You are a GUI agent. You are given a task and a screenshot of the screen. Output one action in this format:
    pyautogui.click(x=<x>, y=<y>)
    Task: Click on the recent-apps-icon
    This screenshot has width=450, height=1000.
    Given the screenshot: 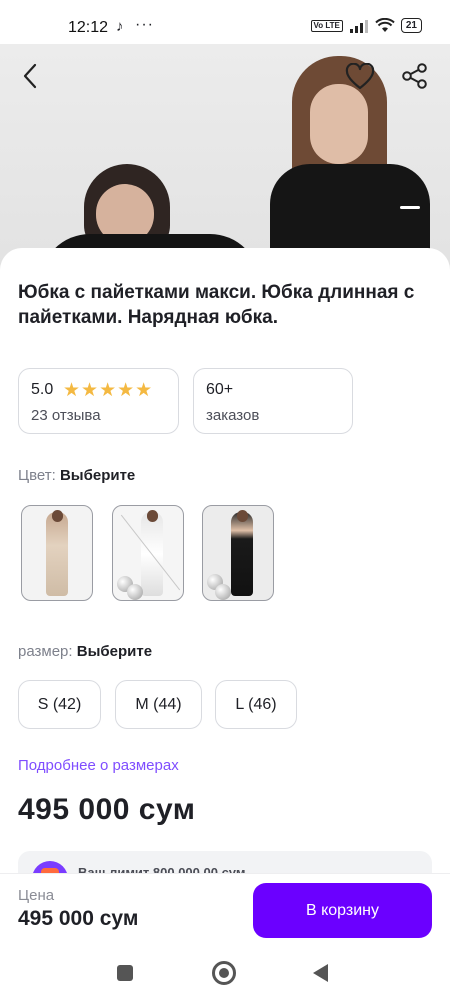 What is the action you would take?
    pyautogui.click(x=125, y=973)
    